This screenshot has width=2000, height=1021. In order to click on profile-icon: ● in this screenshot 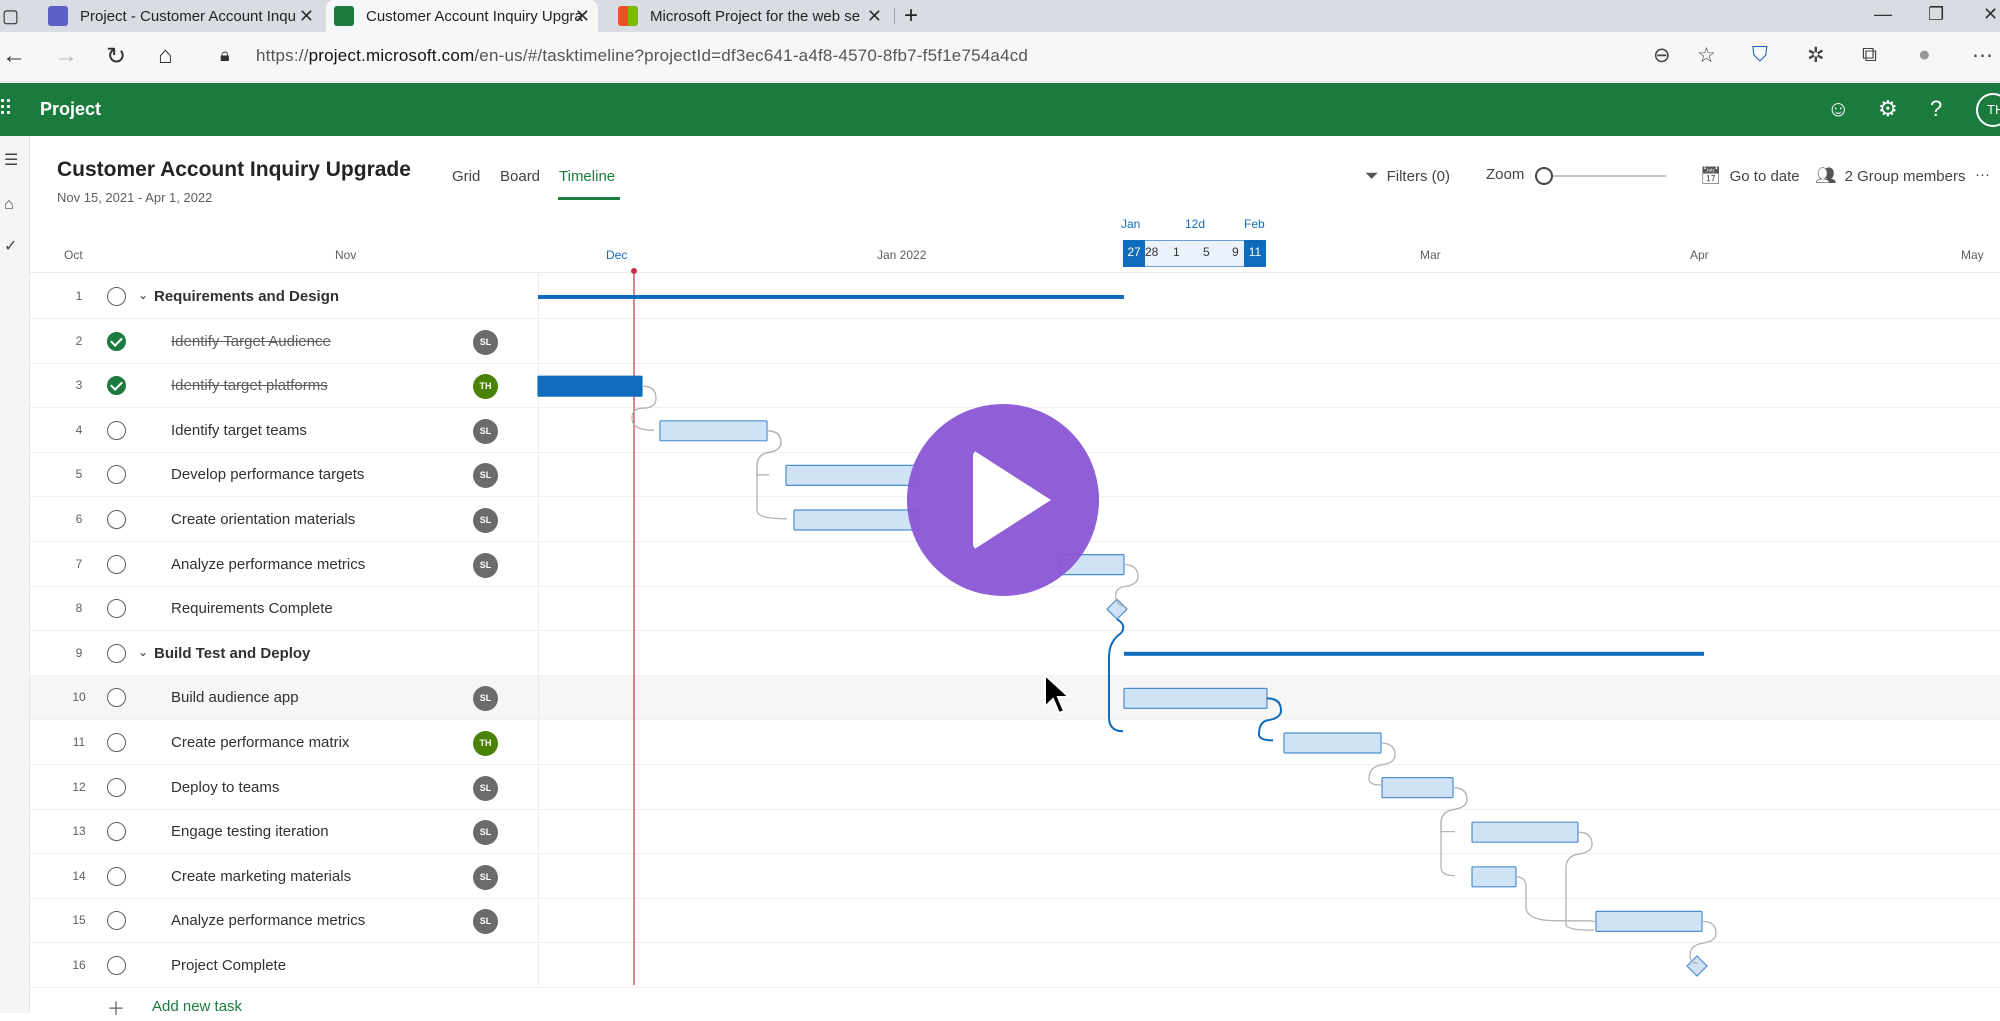, I will do `click(1924, 55)`.